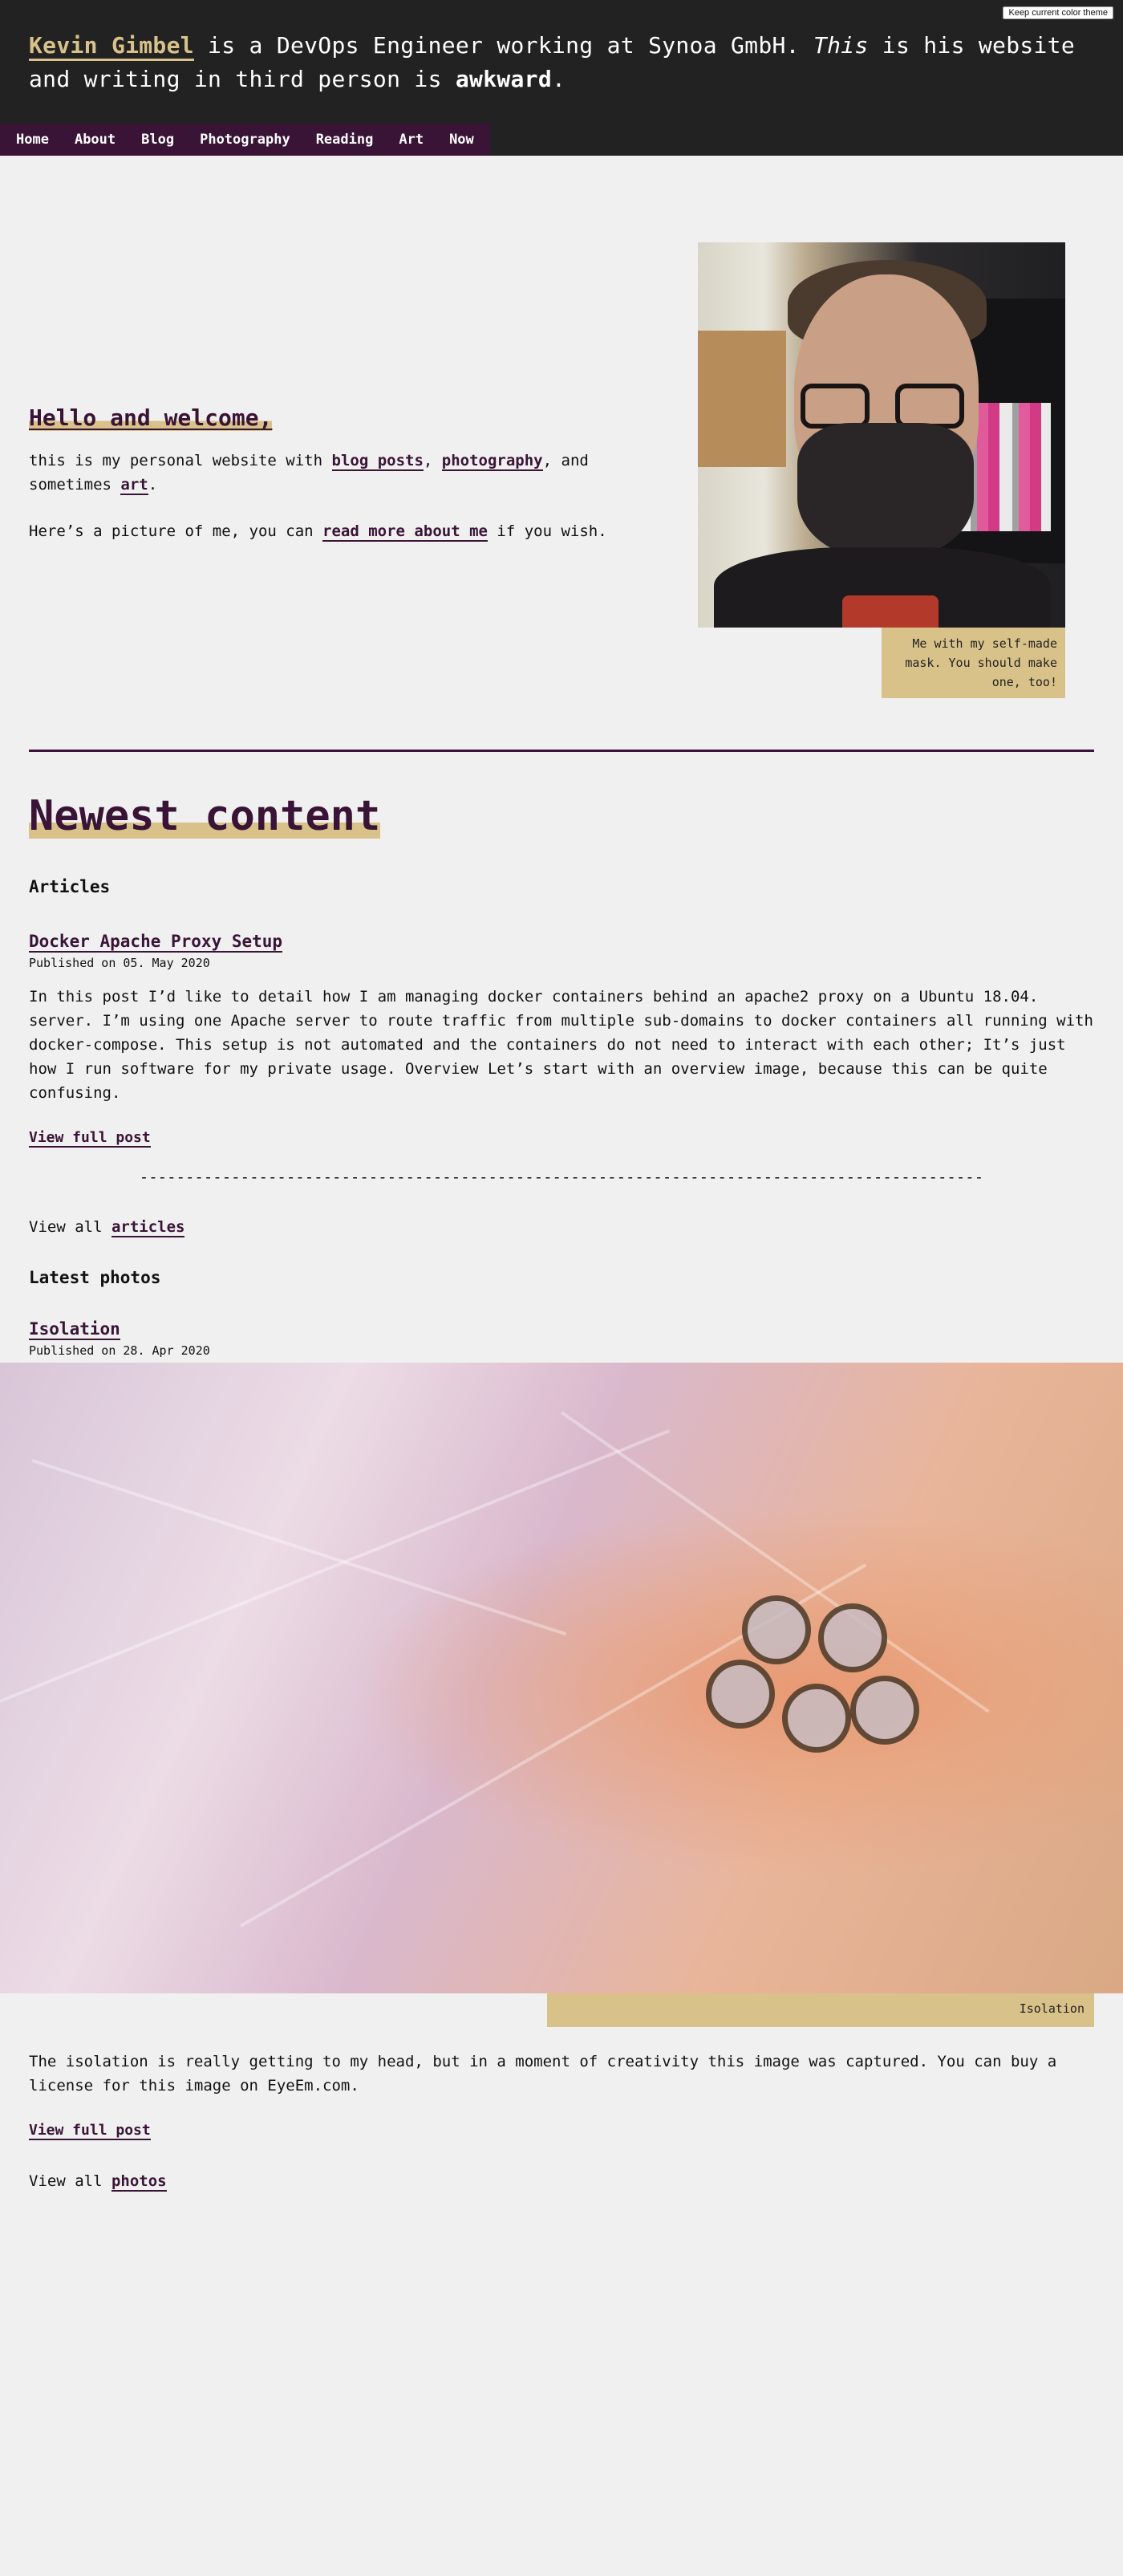 This screenshot has height=2576, width=1123. I want to click on photo-view-full-post-link: View full post, so click(90, 2131).